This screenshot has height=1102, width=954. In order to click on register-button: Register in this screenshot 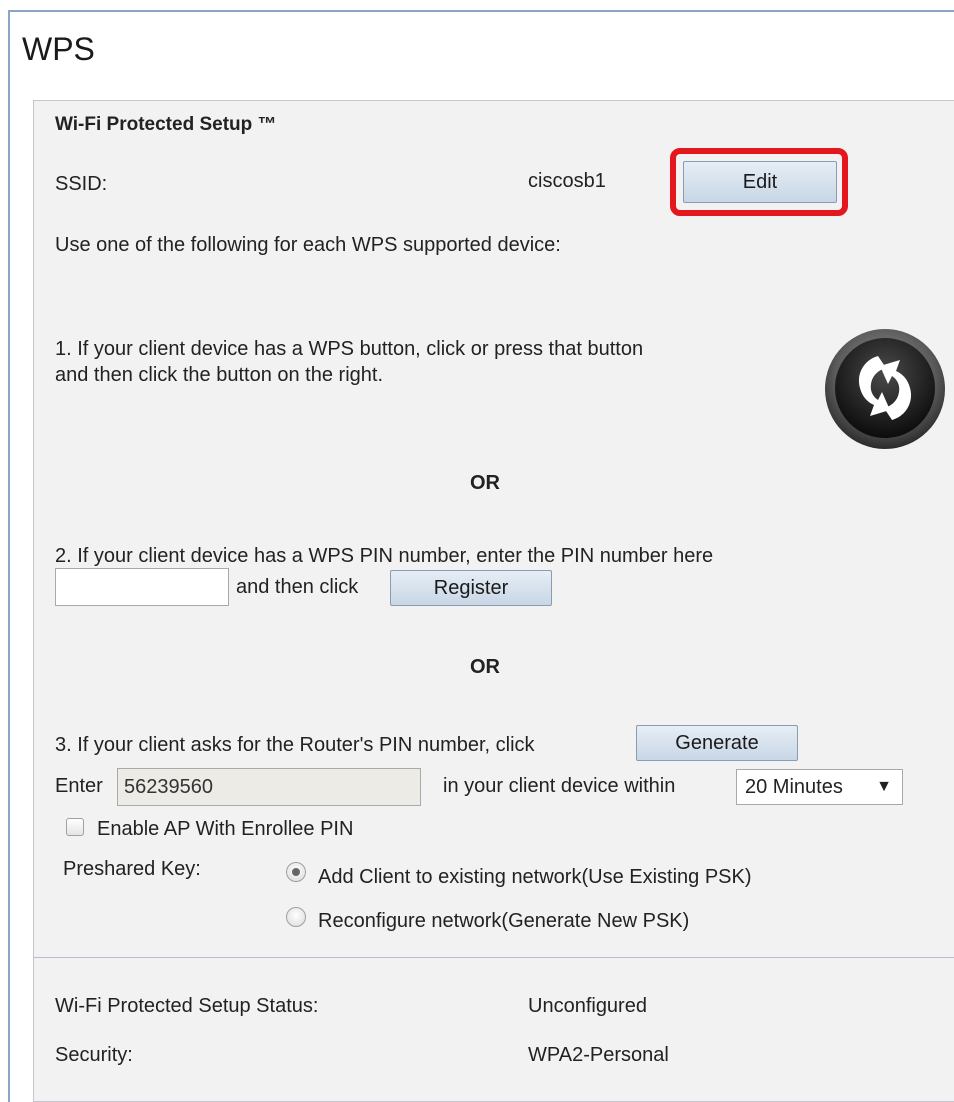, I will do `click(471, 588)`.